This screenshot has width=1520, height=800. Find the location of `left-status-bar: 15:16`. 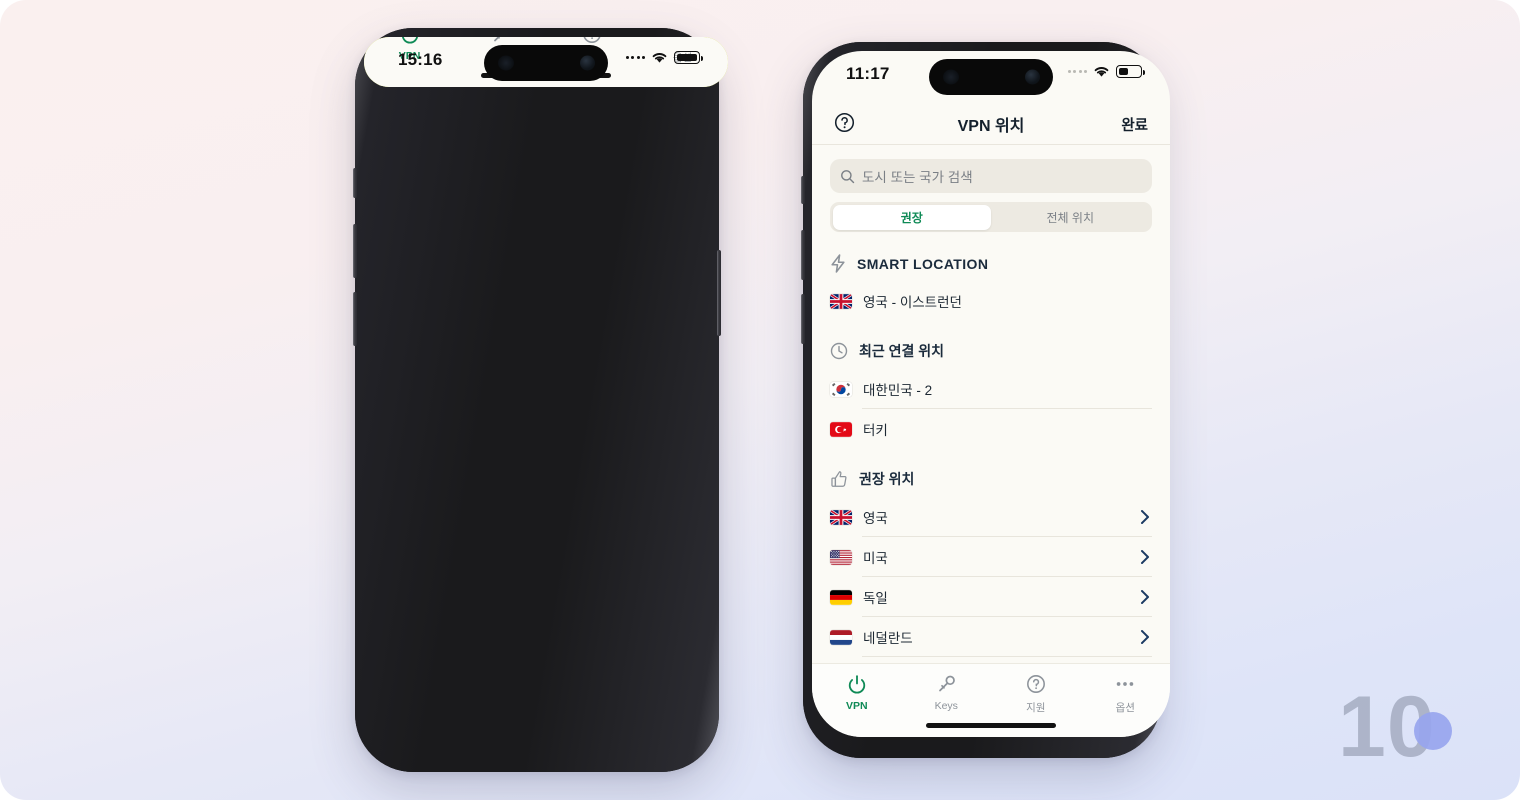

left-status-bar: 15:16 is located at coordinates (546, 62).